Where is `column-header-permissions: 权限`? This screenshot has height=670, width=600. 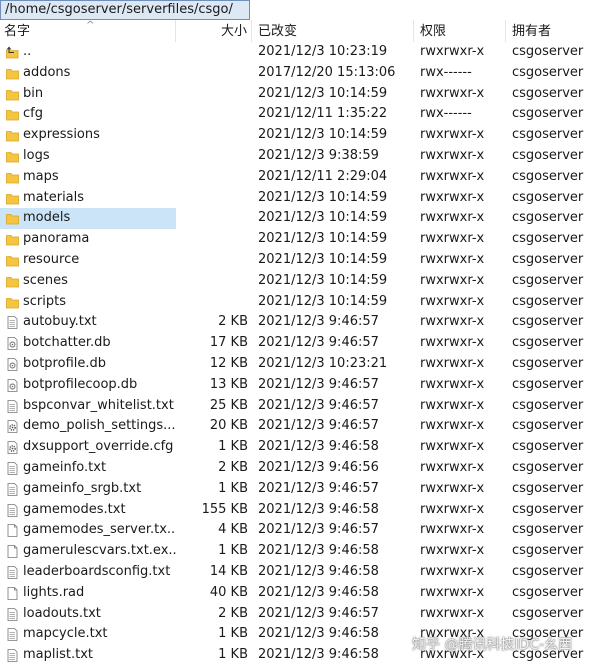
column-header-permissions: 权限 is located at coordinates (460, 31).